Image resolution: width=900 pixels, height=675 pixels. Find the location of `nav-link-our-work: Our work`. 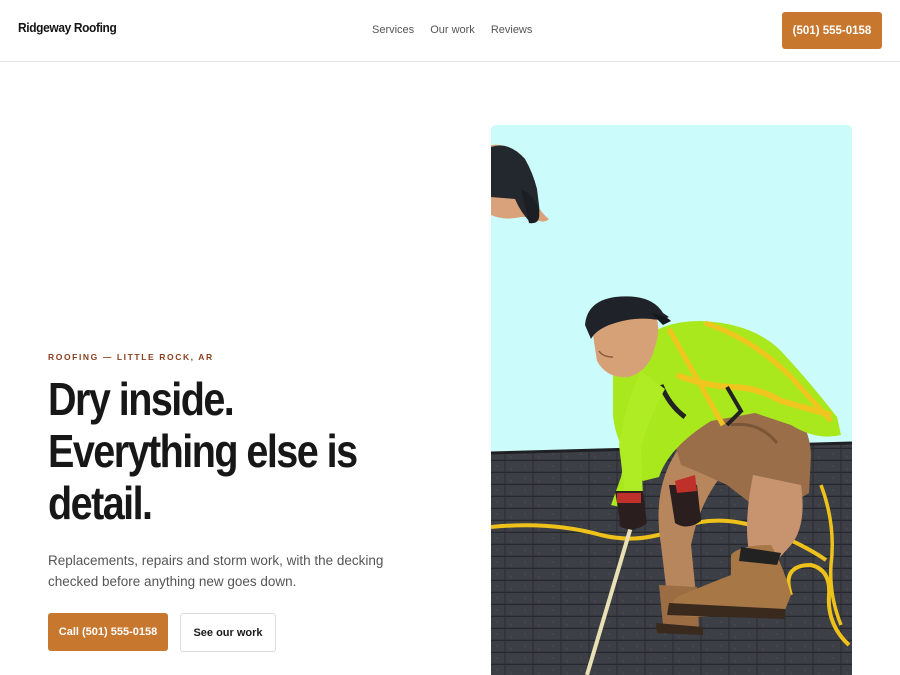

nav-link-our-work: Our work is located at coordinates (452, 30).